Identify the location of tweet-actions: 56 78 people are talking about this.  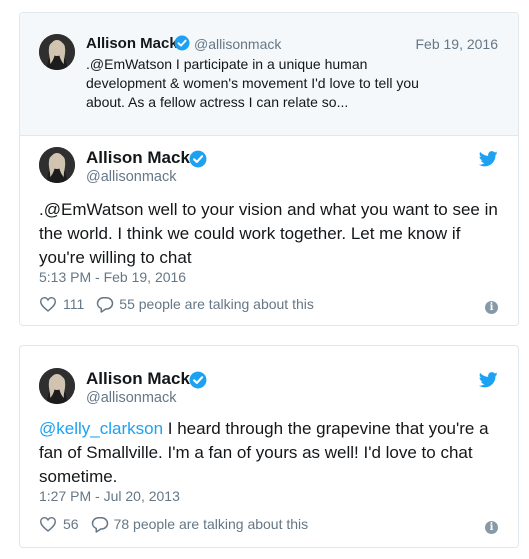
(173, 524).